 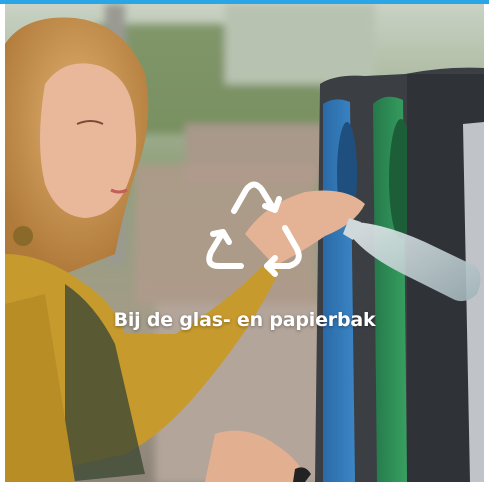 I want to click on caption: Bij de glas- en papierbak, so click(x=244, y=320).